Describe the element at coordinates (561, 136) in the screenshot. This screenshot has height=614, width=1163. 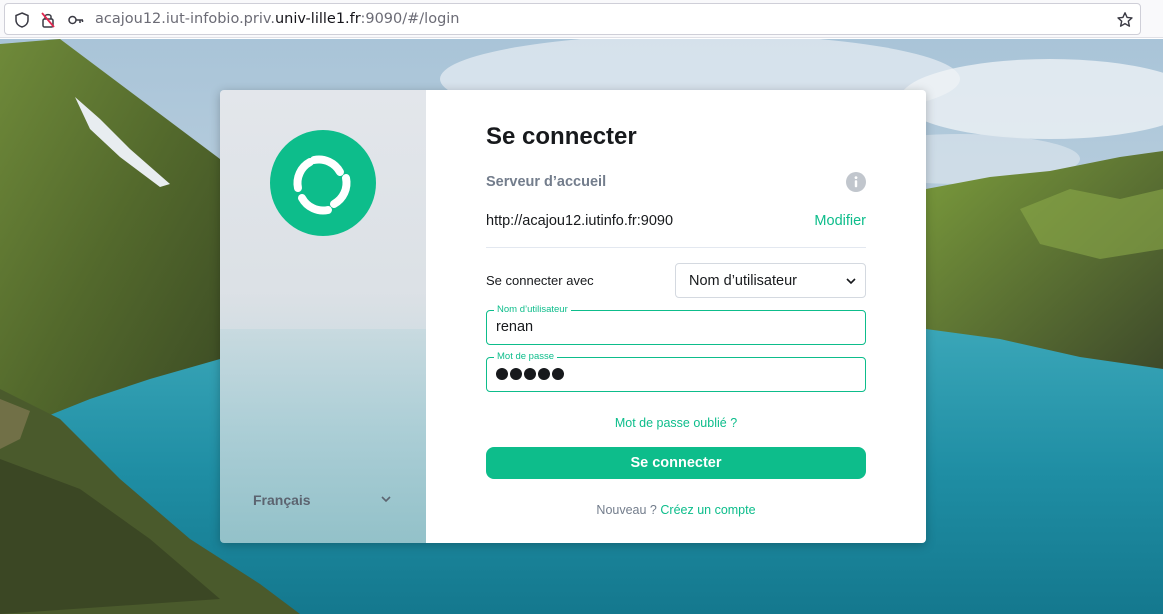
I see `page-title: Se connecter` at that location.